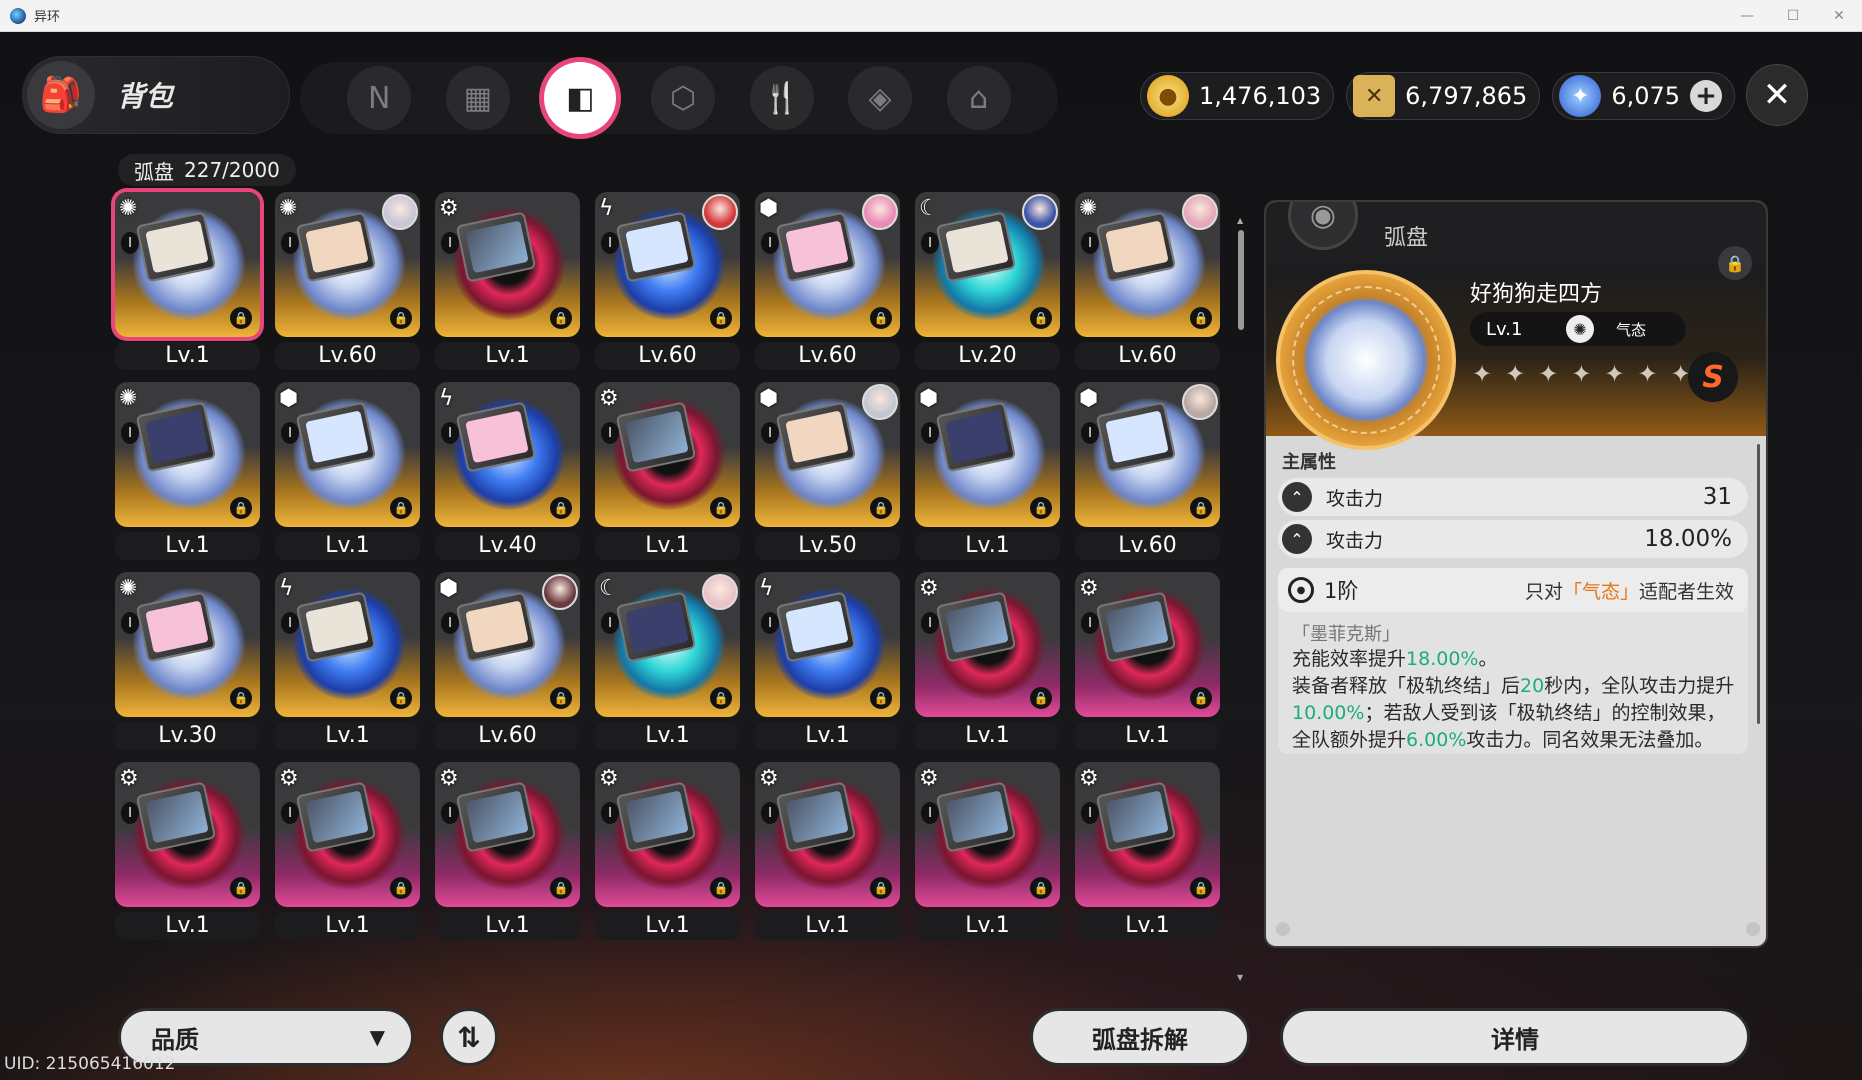  I want to click on detail-scrollbar, so click(1758, 584).